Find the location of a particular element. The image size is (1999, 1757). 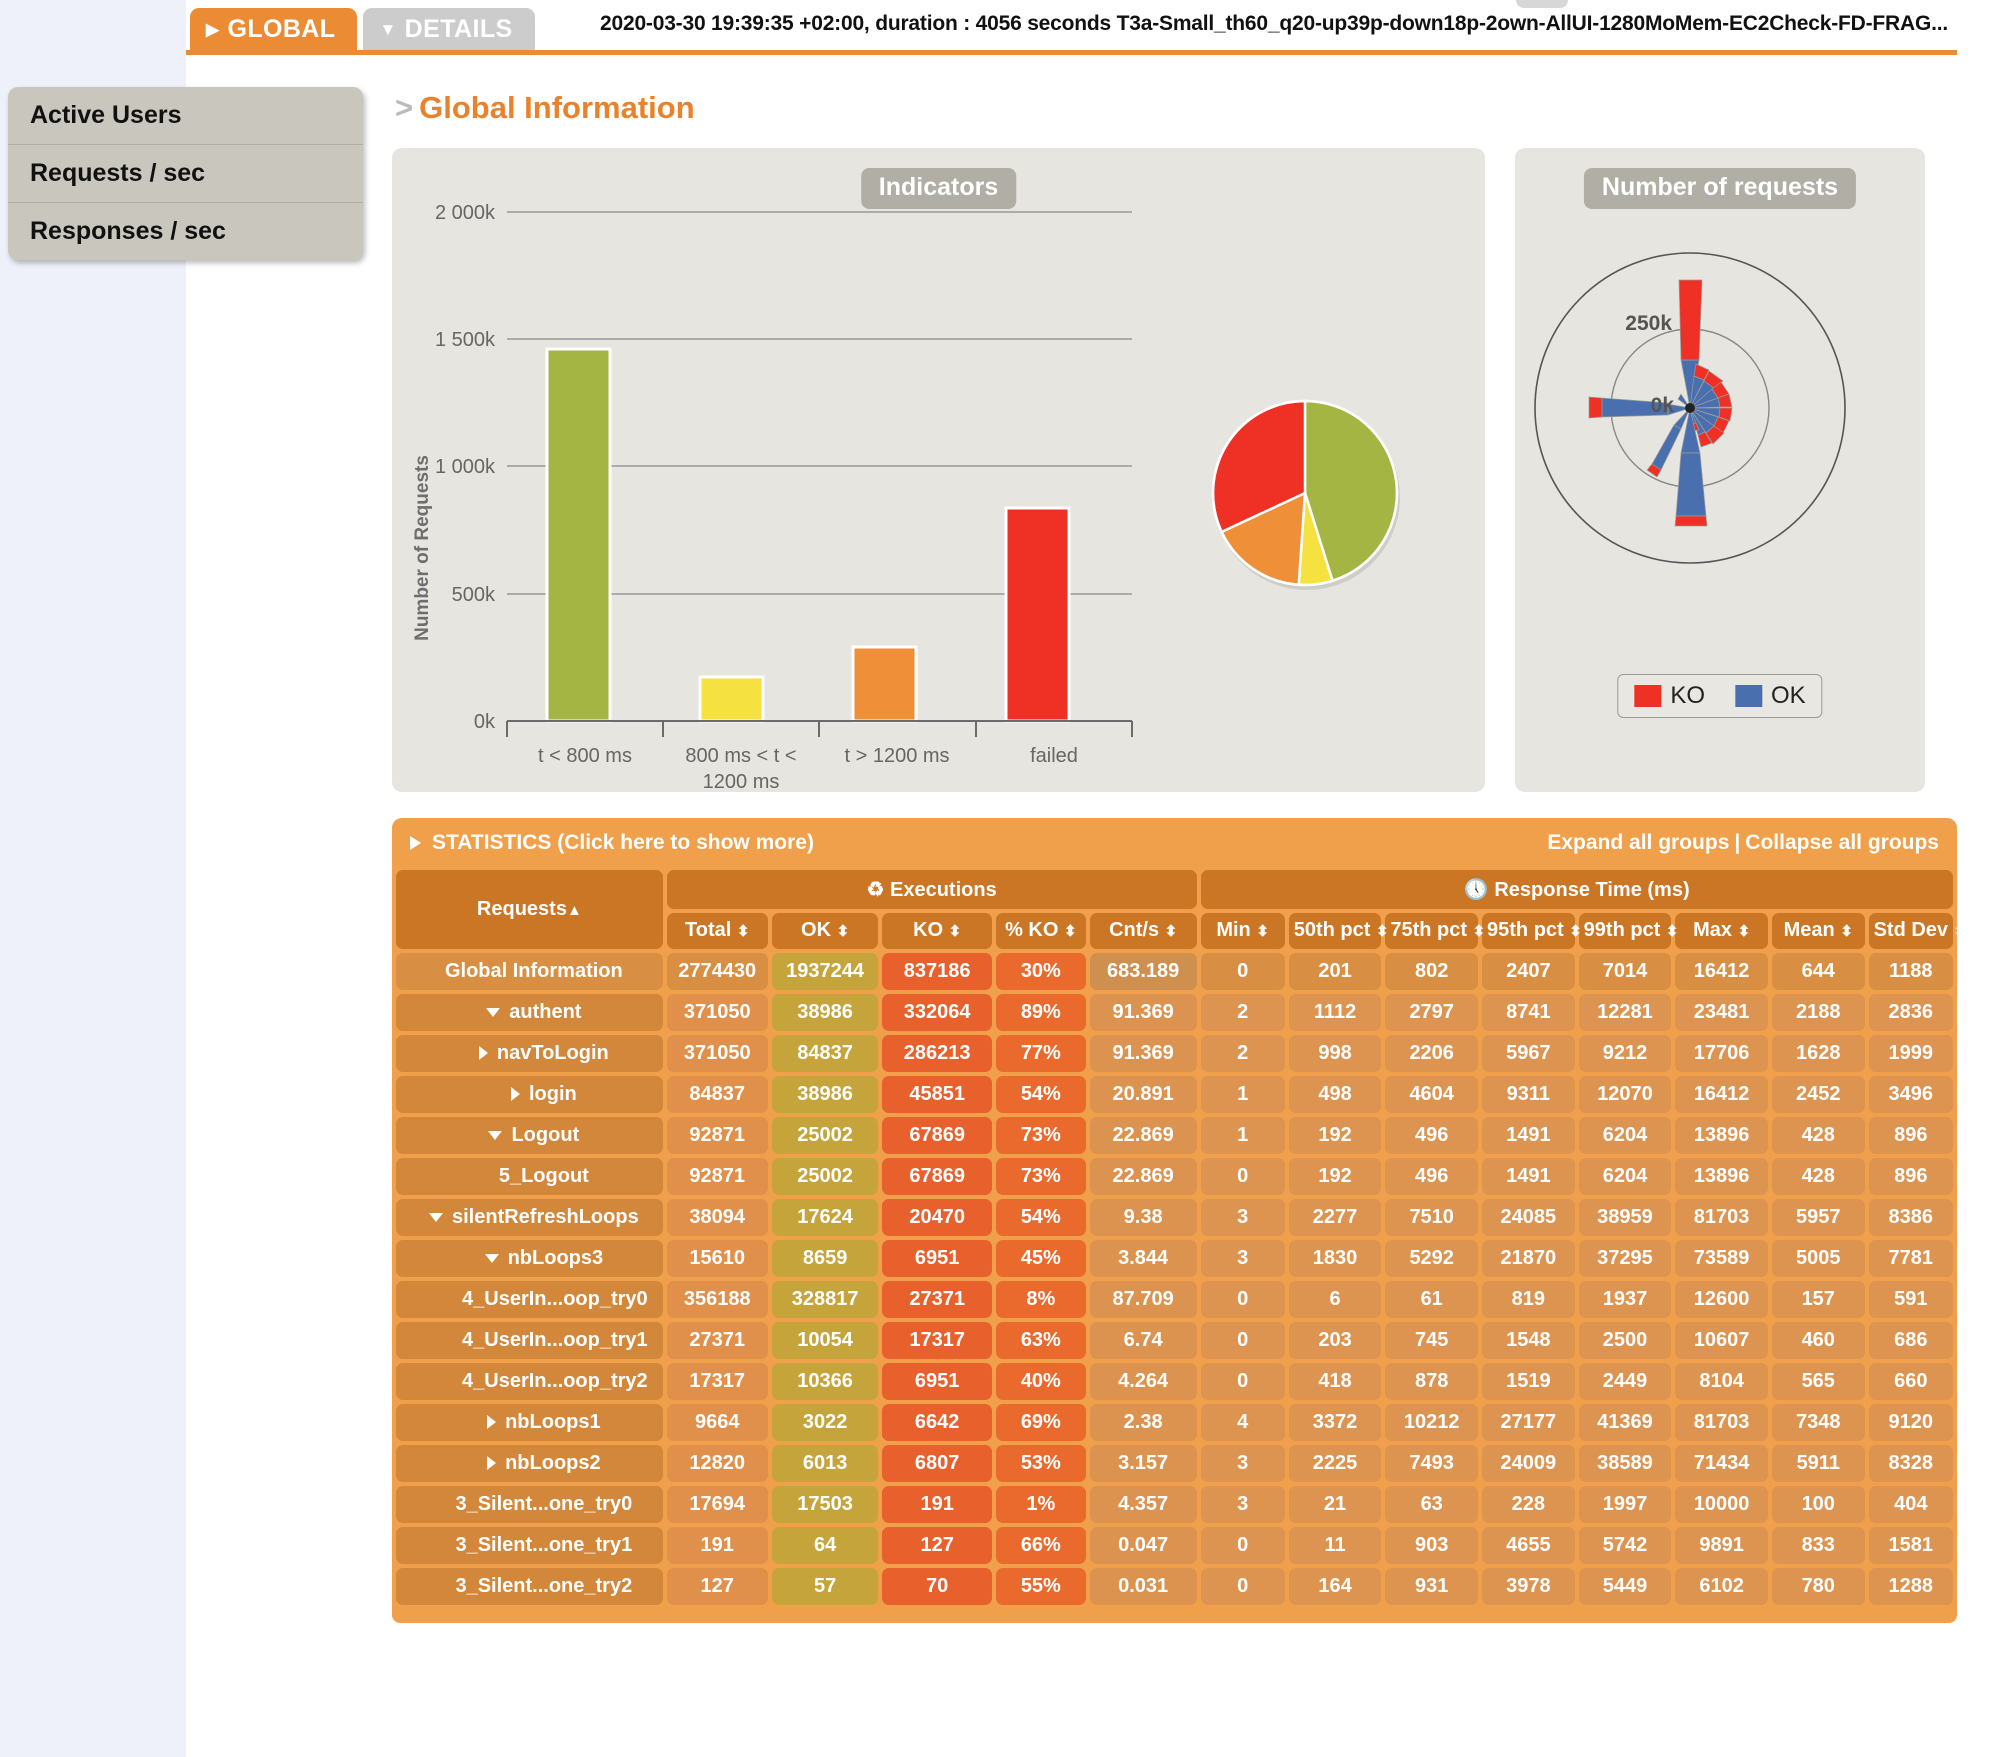

cell-mean: 460 is located at coordinates (1818, 1340).